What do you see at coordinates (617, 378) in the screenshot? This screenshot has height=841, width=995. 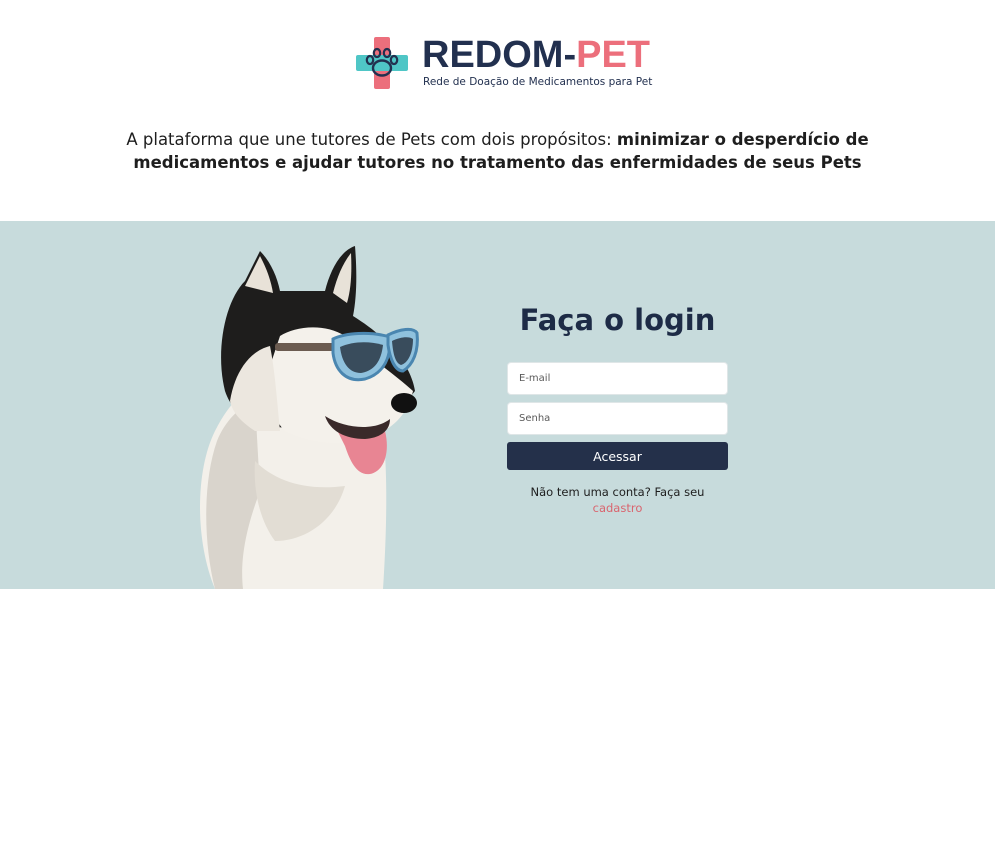 I see `email-field` at bounding box center [617, 378].